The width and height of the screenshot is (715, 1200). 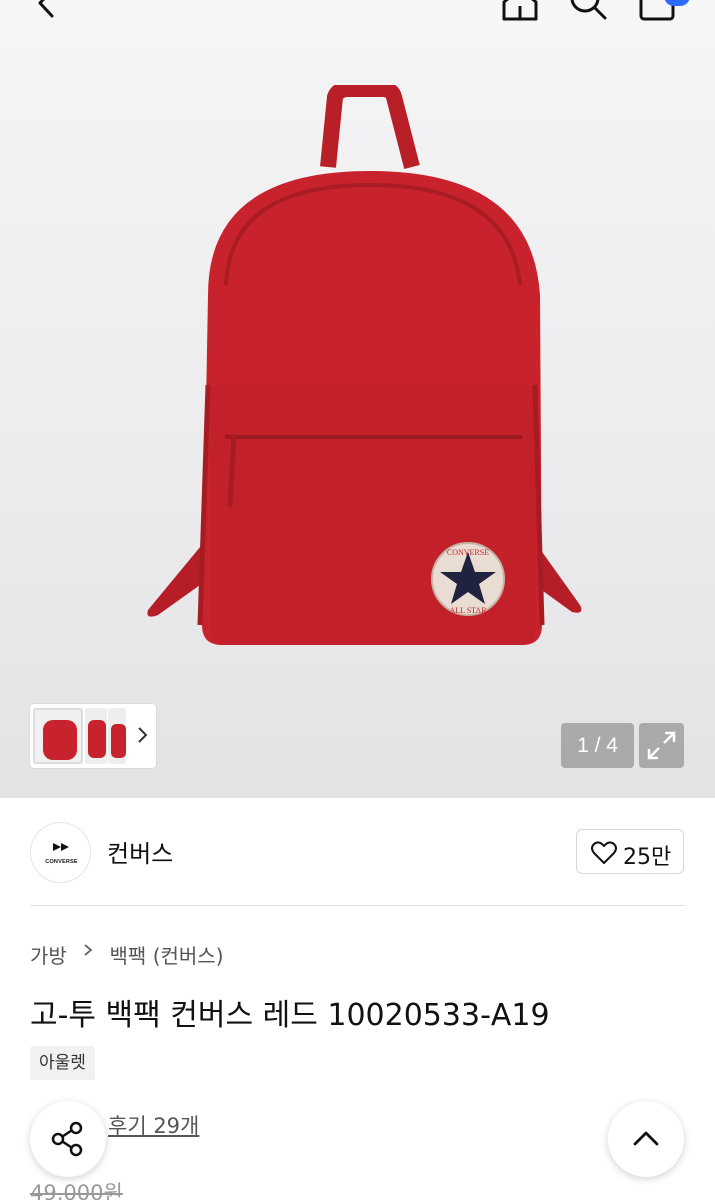 I want to click on like-button: 25만, so click(x=630, y=851).